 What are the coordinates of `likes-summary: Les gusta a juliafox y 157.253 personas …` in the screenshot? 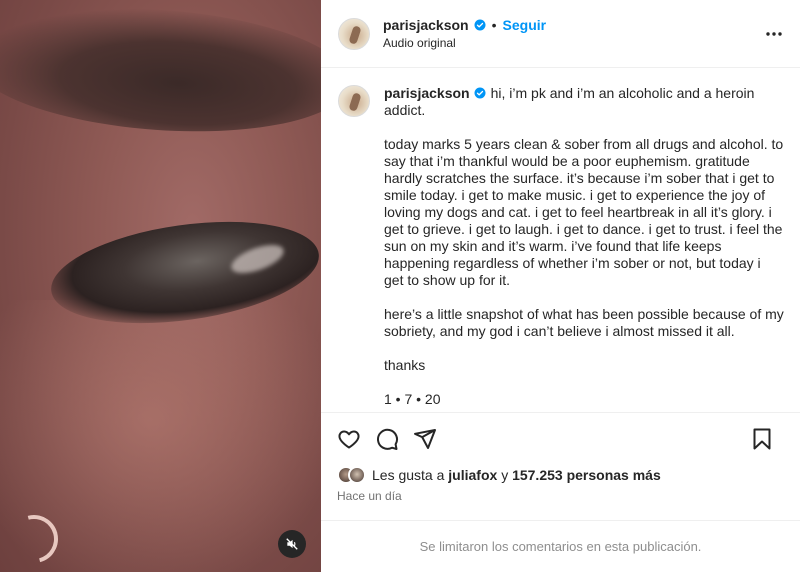 It's located at (499, 475).